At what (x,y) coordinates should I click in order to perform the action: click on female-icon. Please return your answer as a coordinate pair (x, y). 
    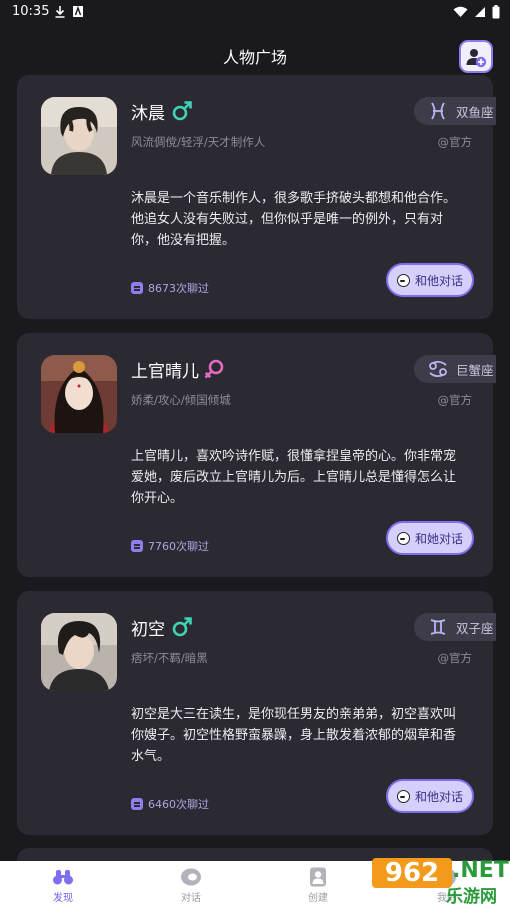
    Looking at the image, I should click on (214, 369).